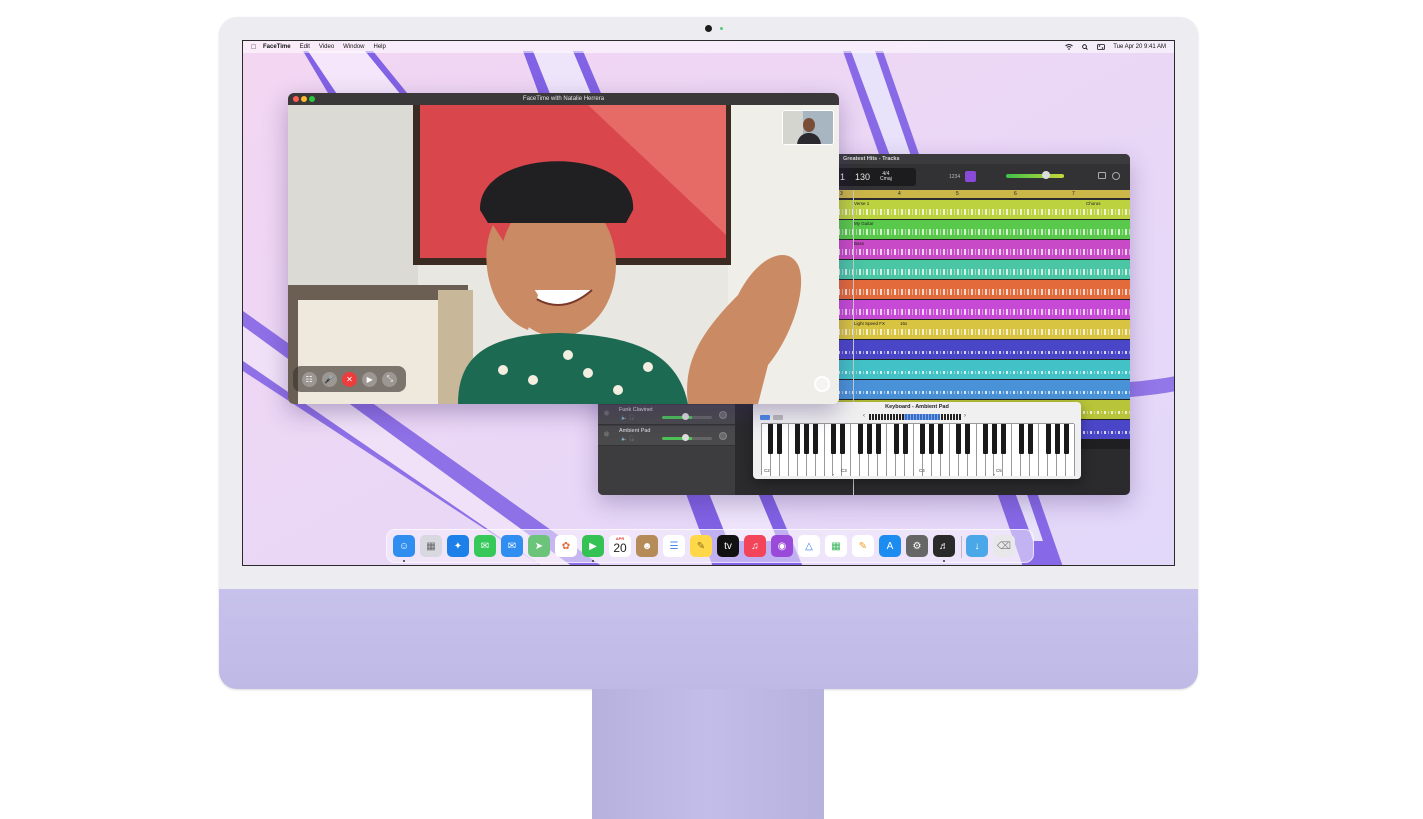  Describe the element at coordinates (404, 546) in the screenshot. I see `finder-icon: ☺` at that location.